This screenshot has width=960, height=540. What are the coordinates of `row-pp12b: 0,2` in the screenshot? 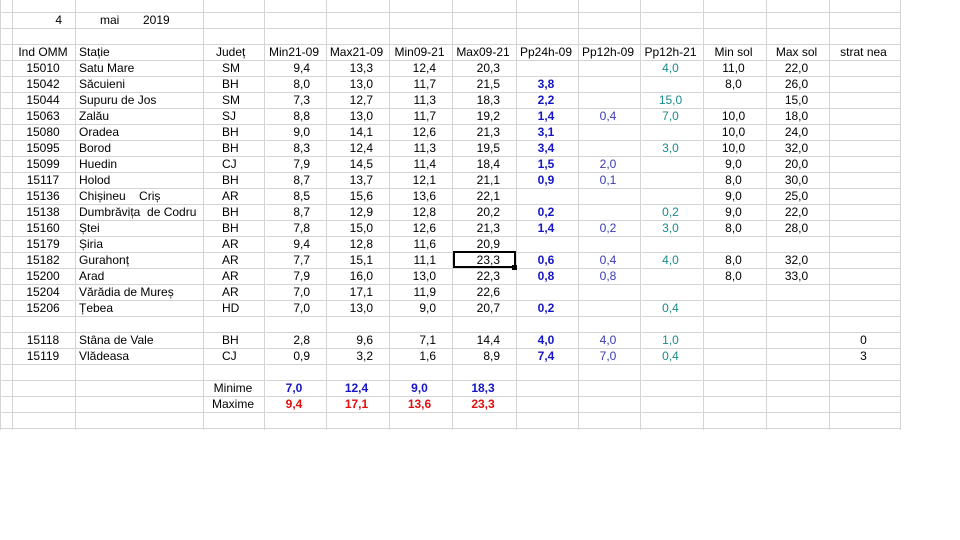 It's located at (670, 212).